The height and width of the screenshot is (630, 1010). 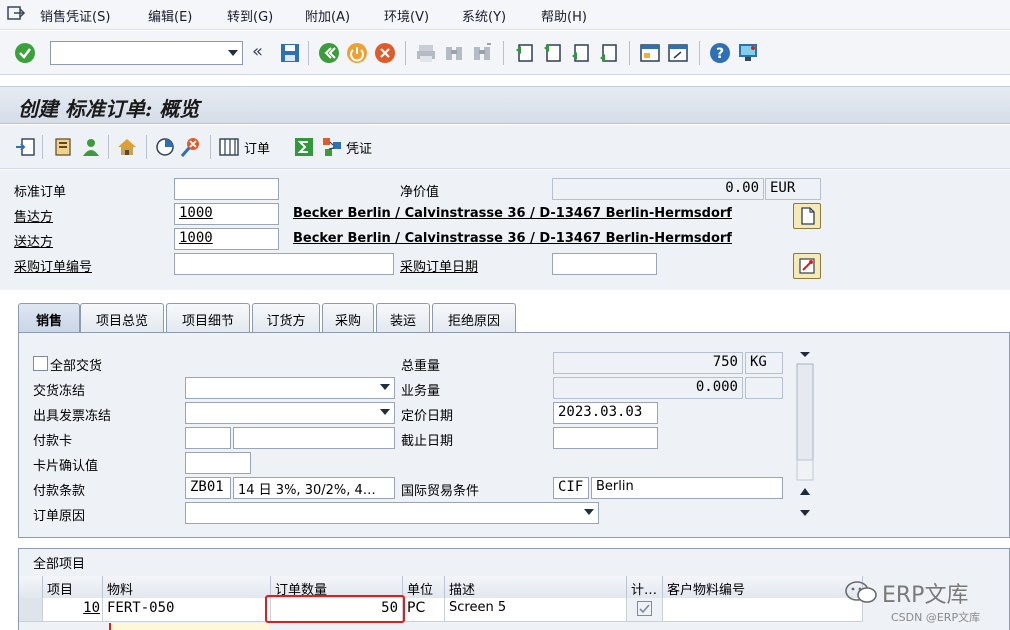 What do you see at coordinates (424, 587) in the screenshot?
I see `column-unit: 单位` at bounding box center [424, 587].